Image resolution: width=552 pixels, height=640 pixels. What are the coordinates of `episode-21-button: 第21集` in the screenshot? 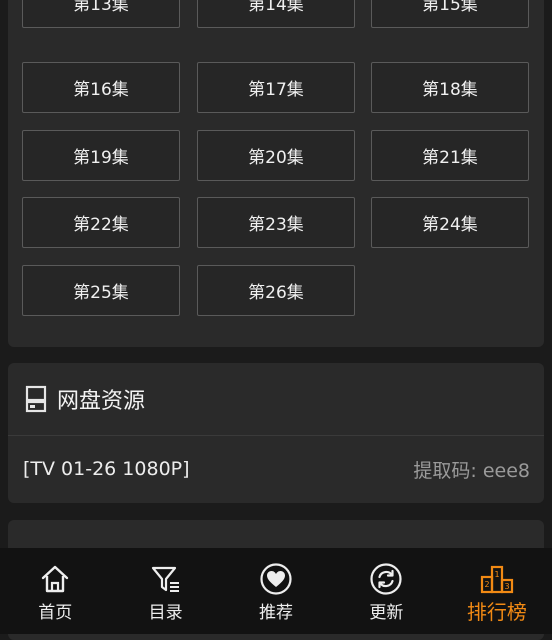 It's located at (450, 155).